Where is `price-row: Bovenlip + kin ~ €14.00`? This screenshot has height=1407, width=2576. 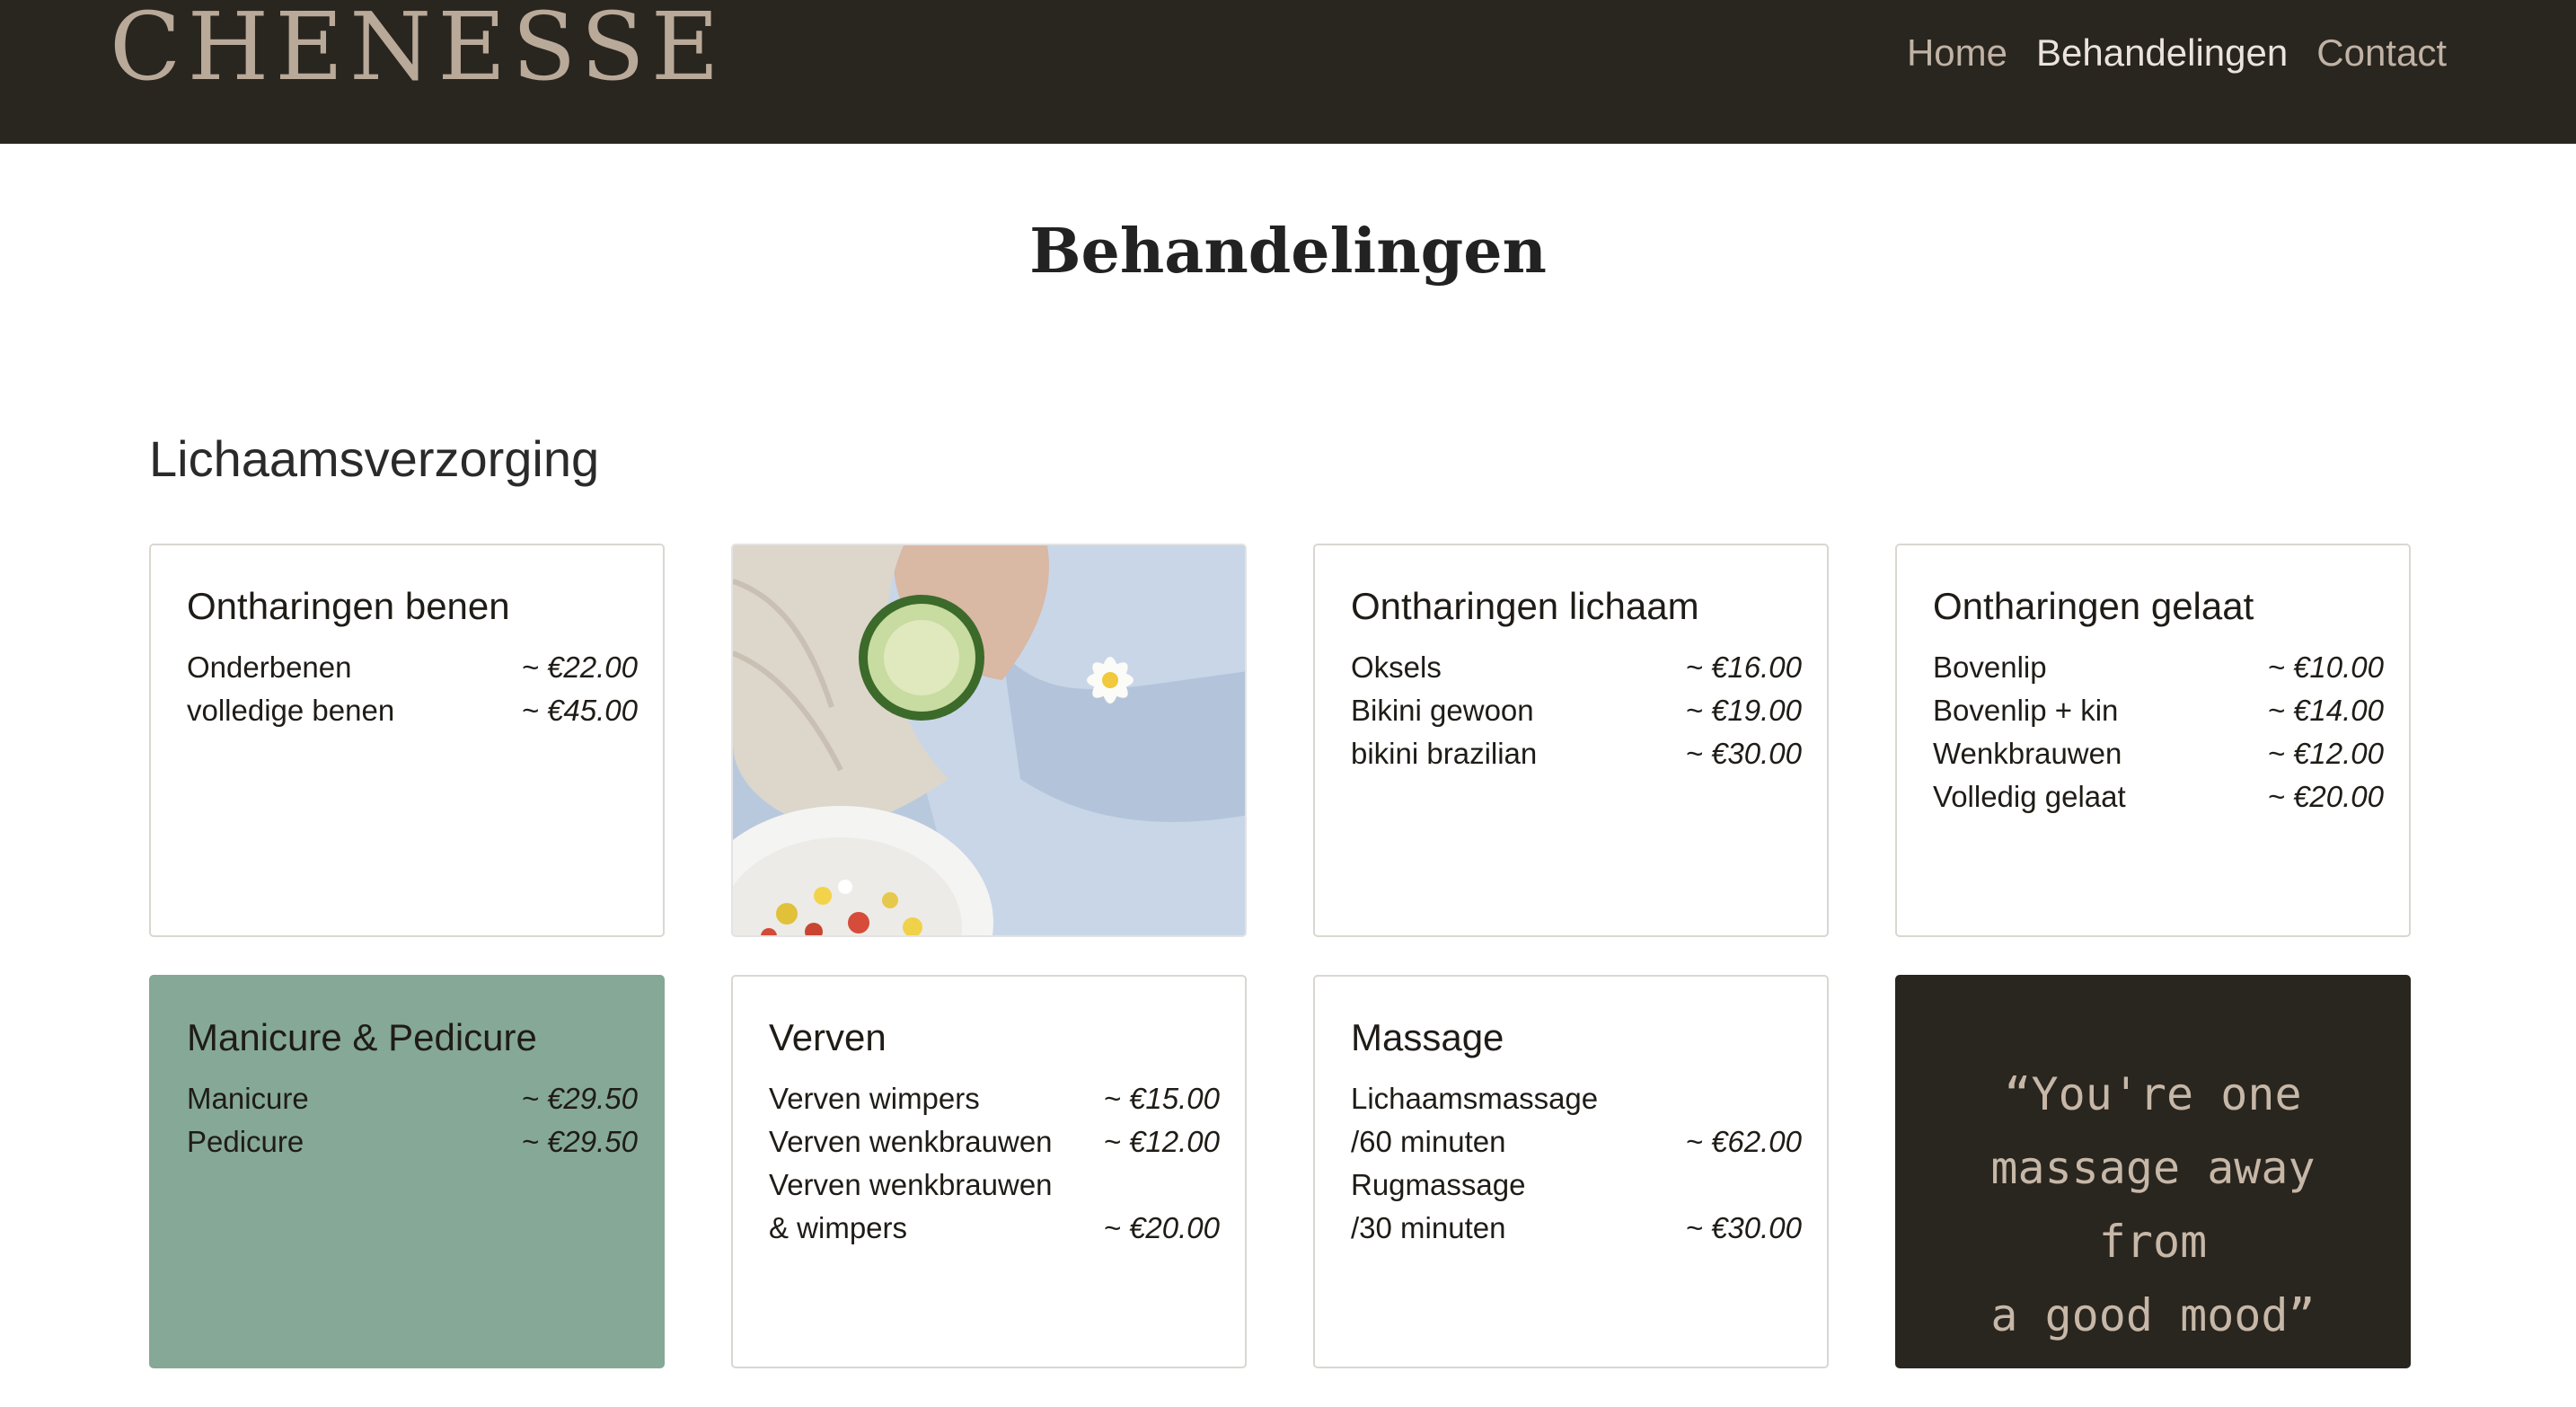
price-row: Bovenlip + kin ~ €14.00 is located at coordinates (2158, 710).